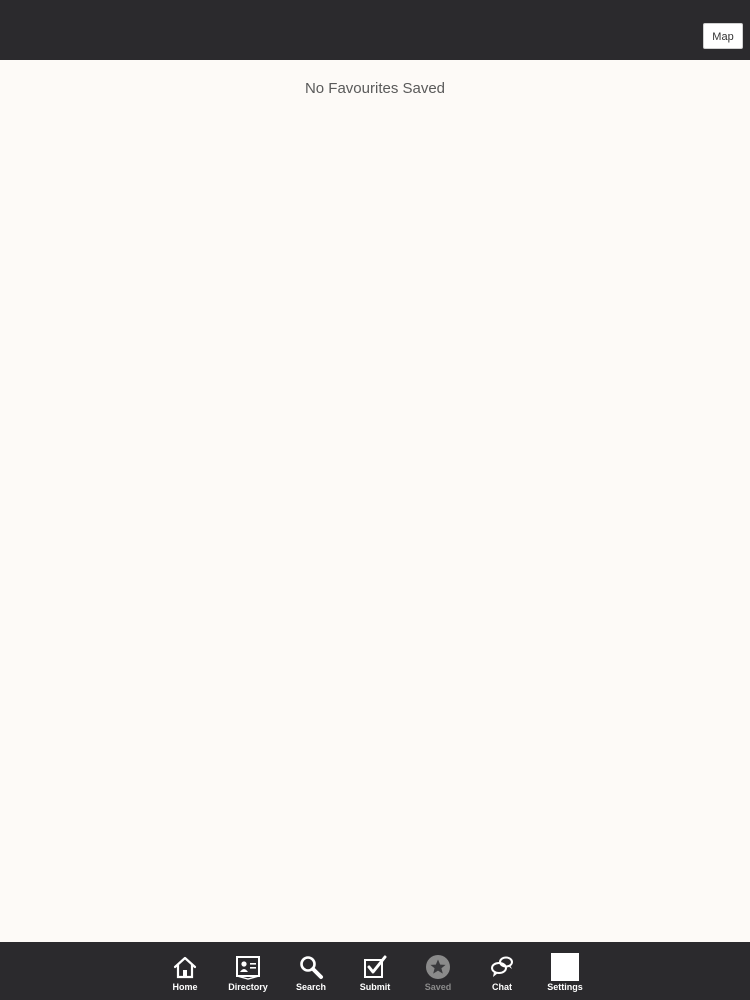 The width and height of the screenshot is (750, 1000). What do you see at coordinates (565, 967) in the screenshot?
I see `settings-icon` at bounding box center [565, 967].